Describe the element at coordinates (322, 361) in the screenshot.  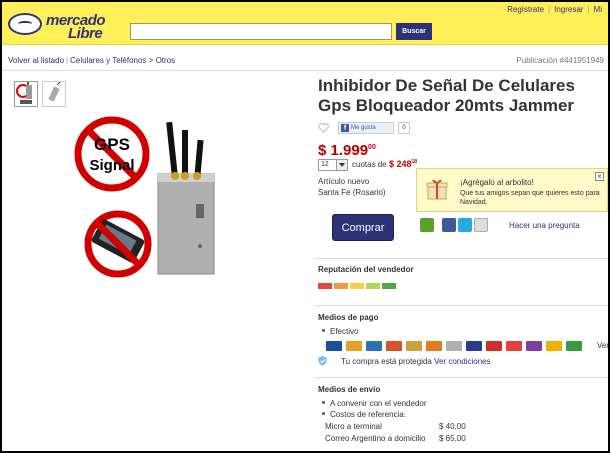
I see `shield-icon` at that location.